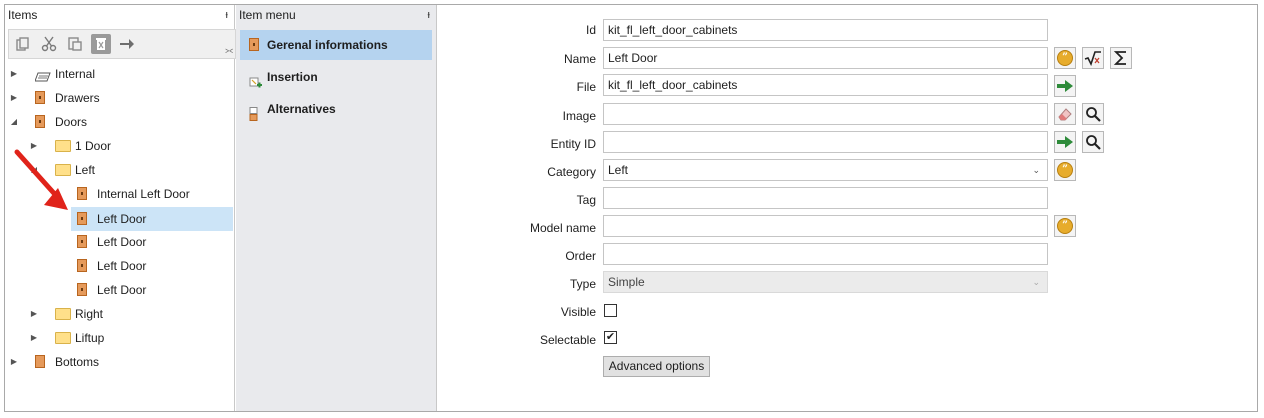 The height and width of the screenshot is (418, 1264). I want to click on sigma-icon, so click(1119, 58).